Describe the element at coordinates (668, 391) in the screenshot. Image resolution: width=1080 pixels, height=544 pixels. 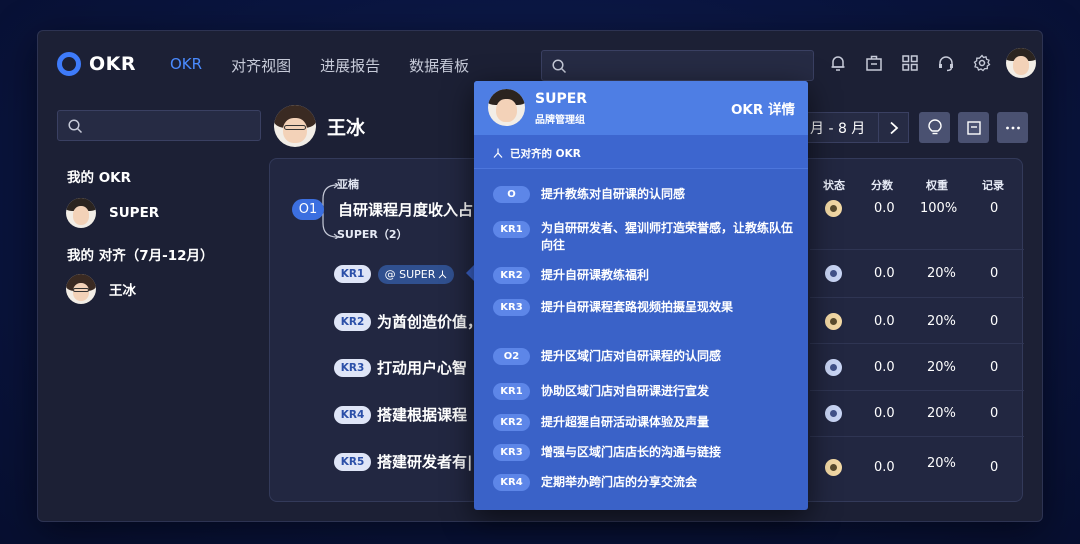
I see `okr-item-text: 协助区域门店对自研课进行宣发` at that location.